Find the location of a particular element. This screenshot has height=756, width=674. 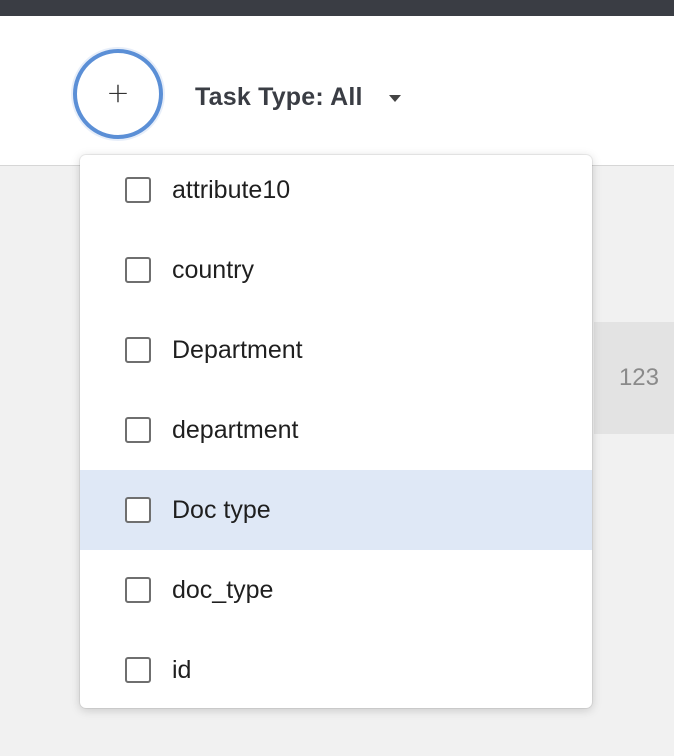

menu-item-label: doc_type is located at coordinates (223, 589).